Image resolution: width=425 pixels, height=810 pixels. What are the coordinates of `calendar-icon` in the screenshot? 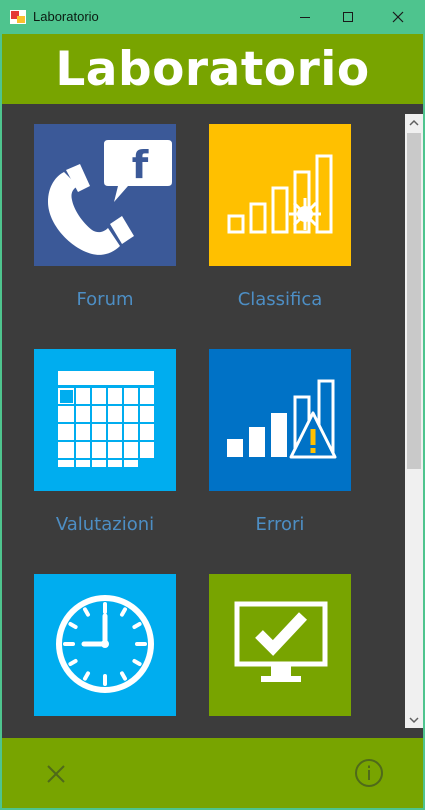 It's located at (106, 419).